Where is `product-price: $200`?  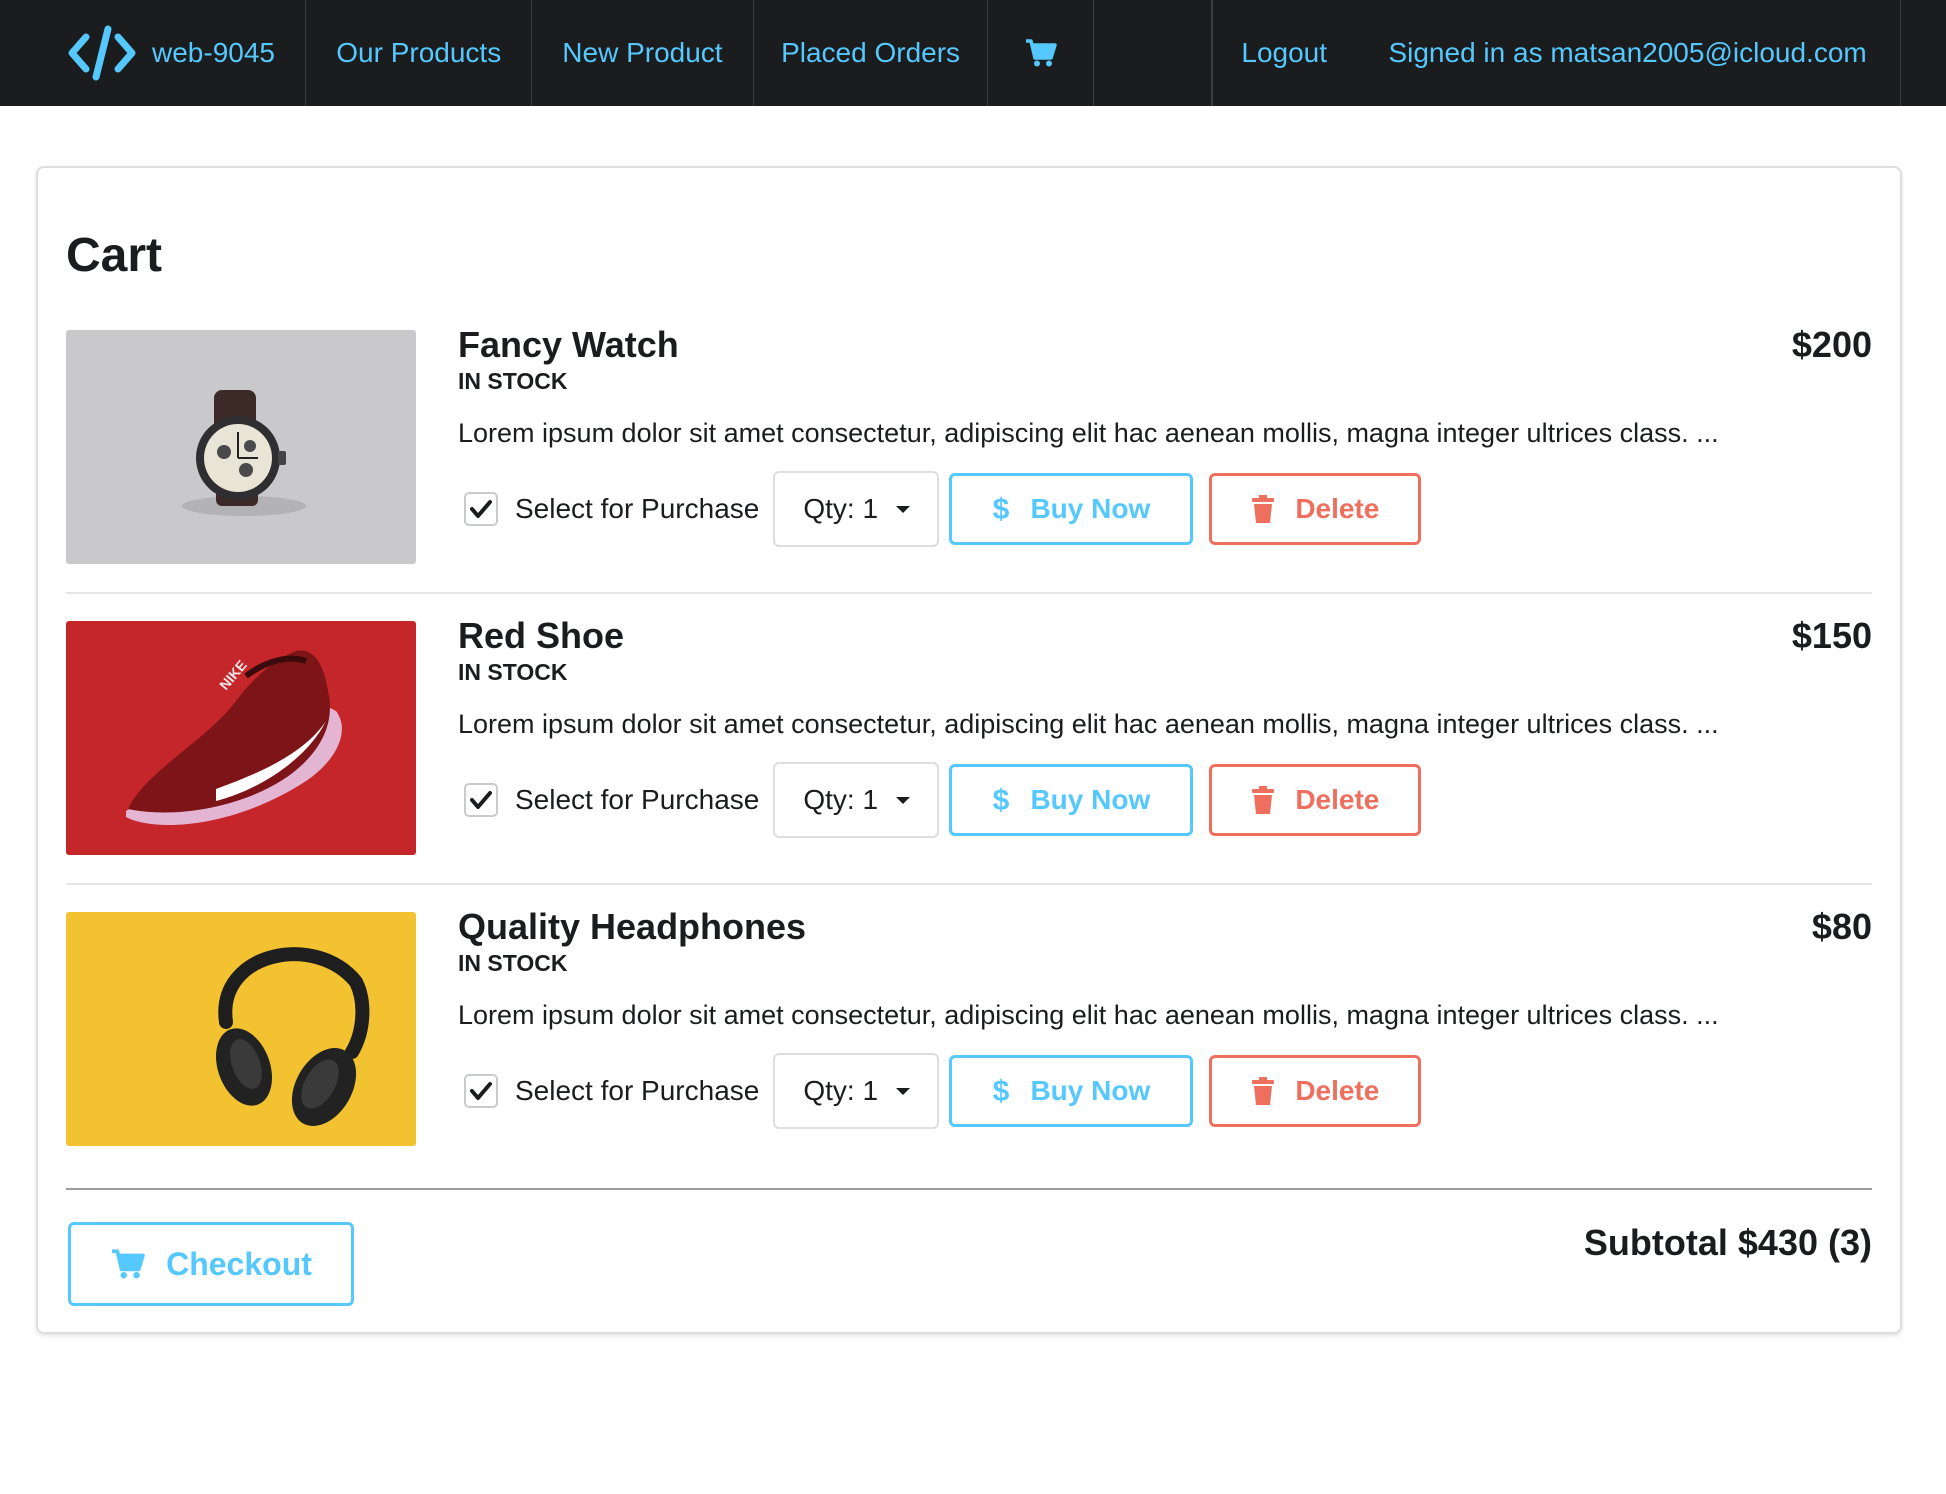
product-price: $200 is located at coordinates (1831, 344).